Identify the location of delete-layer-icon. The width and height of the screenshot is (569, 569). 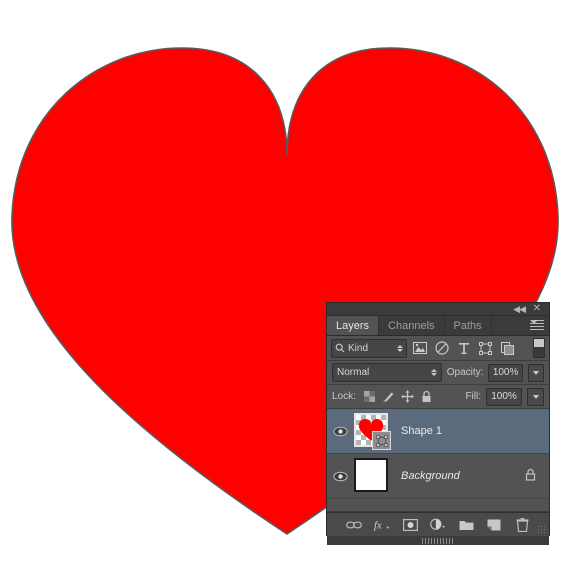
(522, 525).